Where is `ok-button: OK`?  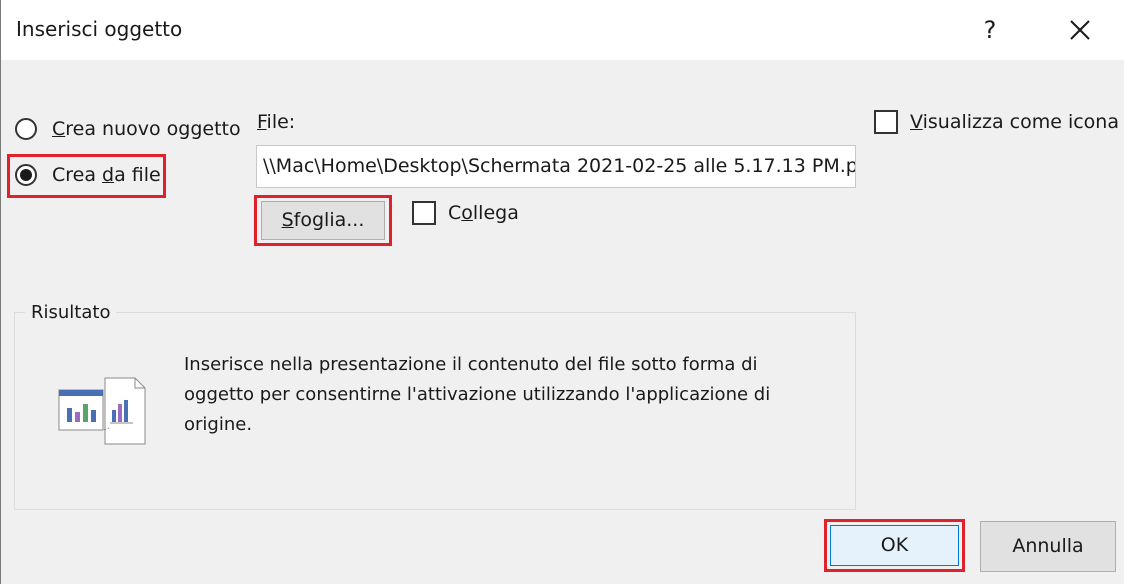 ok-button: OK is located at coordinates (894, 545).